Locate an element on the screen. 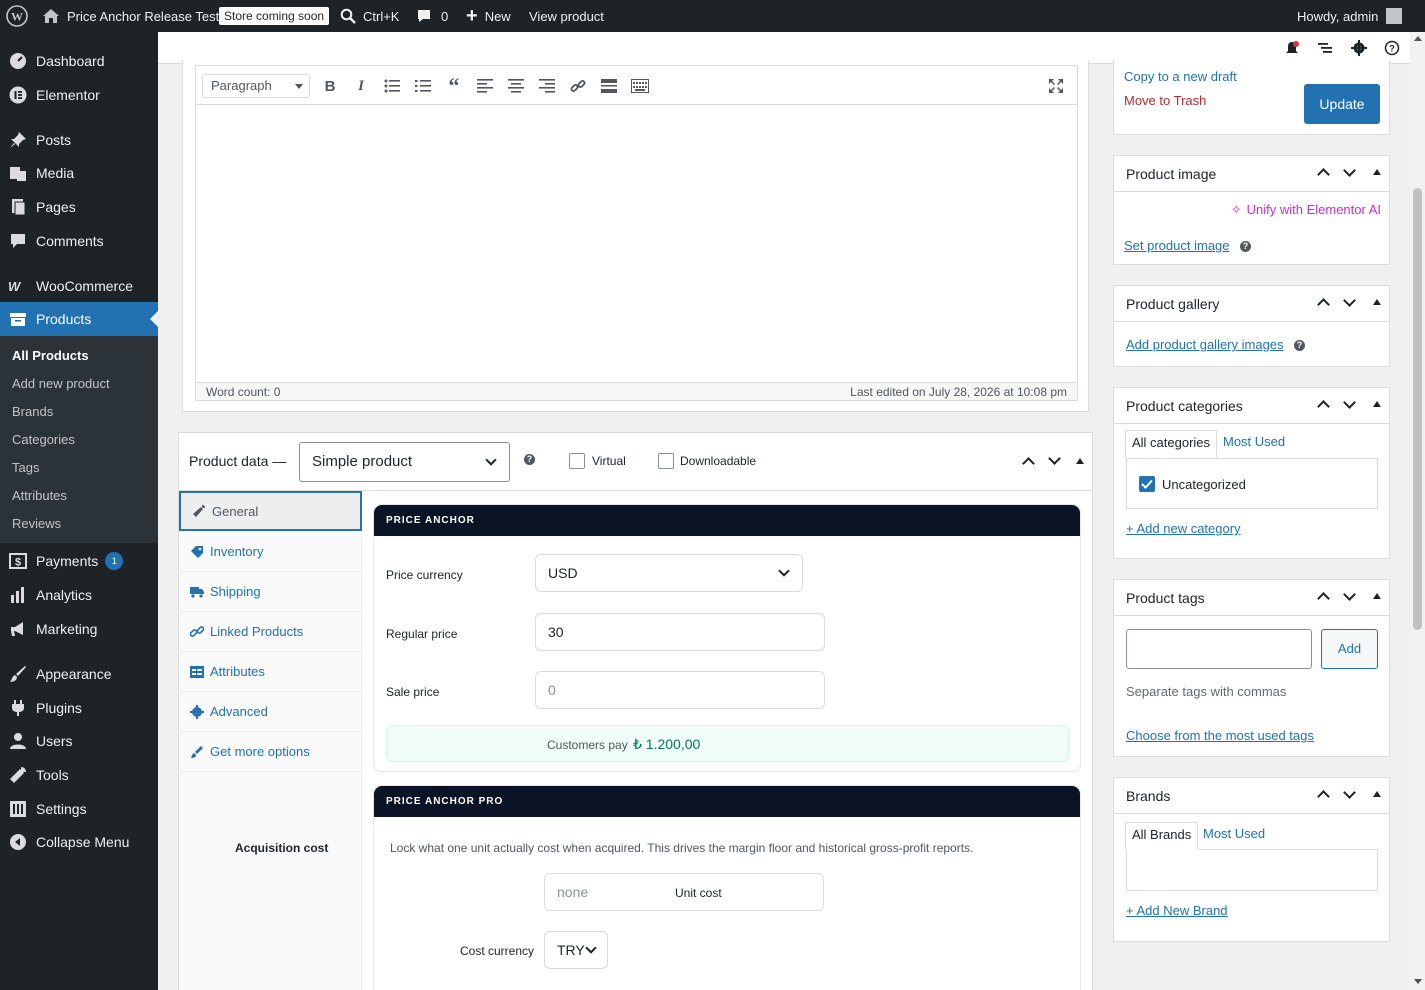  menu-dashboard: Dashboard is located at coordinates (79, 61).